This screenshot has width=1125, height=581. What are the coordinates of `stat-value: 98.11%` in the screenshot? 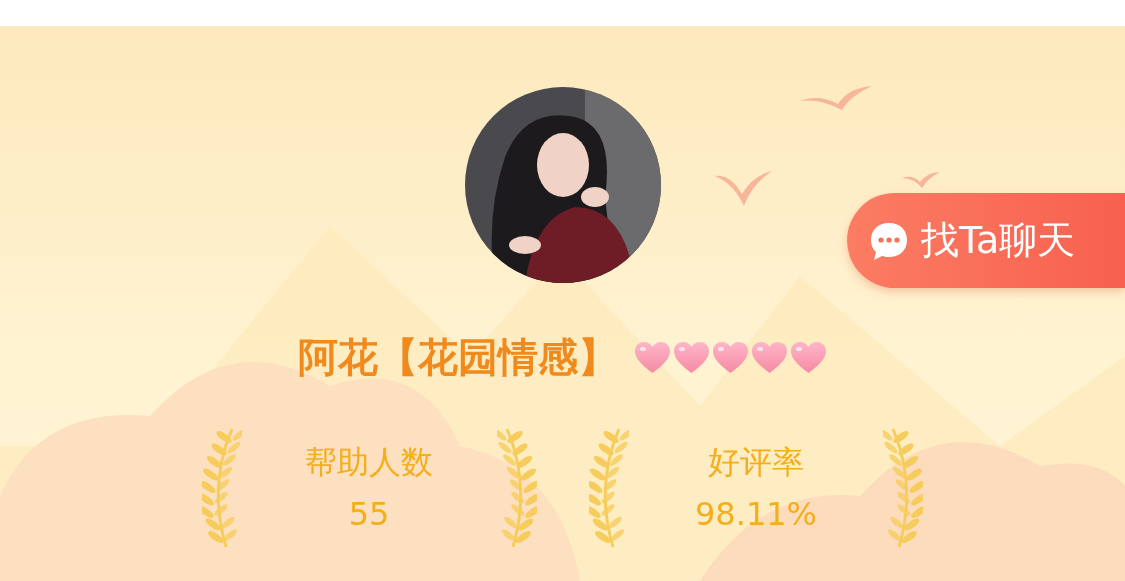 It's located at (756, 514).